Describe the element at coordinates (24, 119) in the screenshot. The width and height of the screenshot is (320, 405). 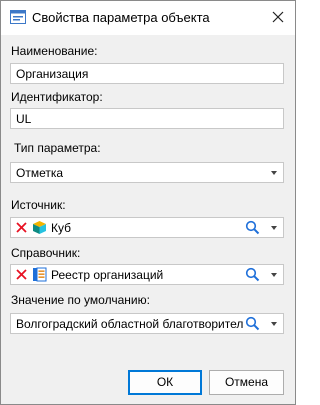
I see `identifier-value: UL` at that location.